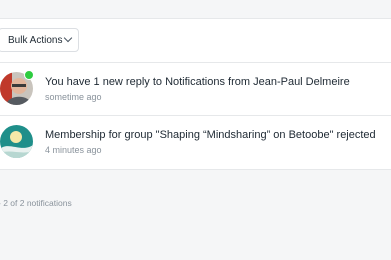  I want to click on notification-time: 4 minutes ago, so click(73, 150).